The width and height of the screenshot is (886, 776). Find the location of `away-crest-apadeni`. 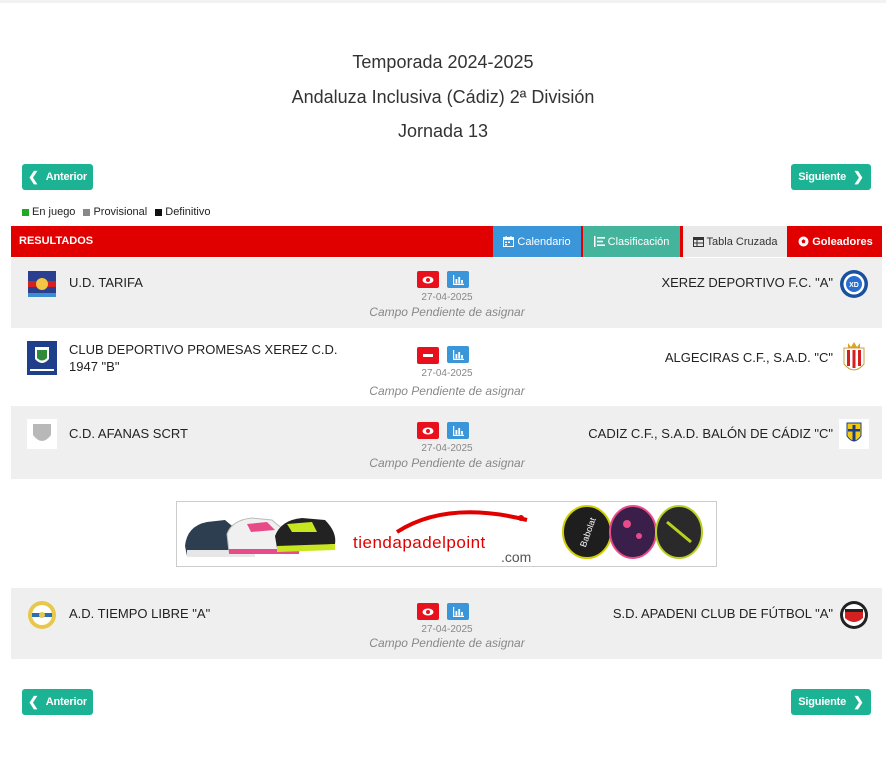

away-crest-apadeni is located at coordinates (854, 615).